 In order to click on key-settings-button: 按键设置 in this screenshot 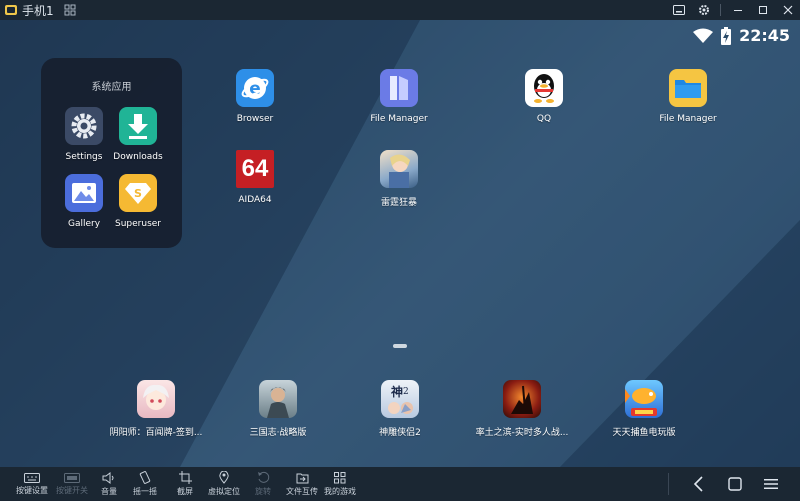, I will do `click(32, 484)`.